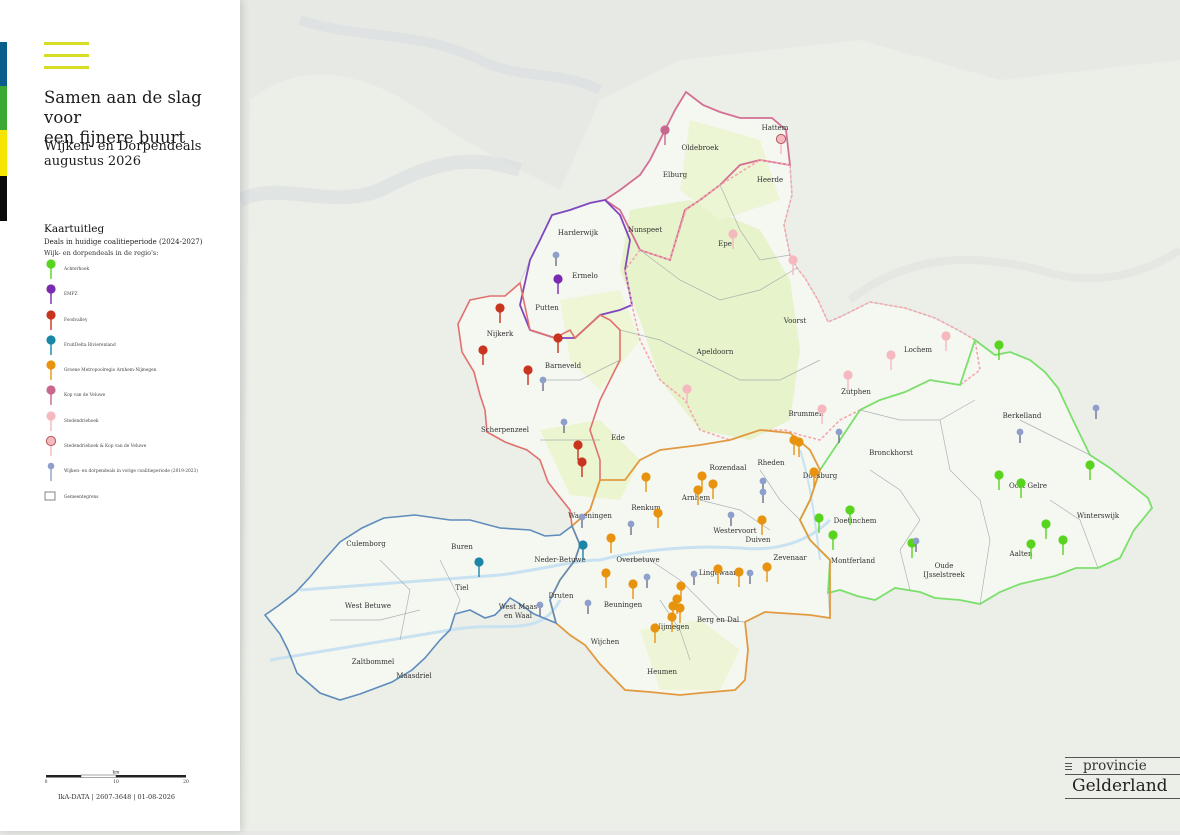  I want to click on legend-item-label: Stedendriehoek, so click(81, 421).